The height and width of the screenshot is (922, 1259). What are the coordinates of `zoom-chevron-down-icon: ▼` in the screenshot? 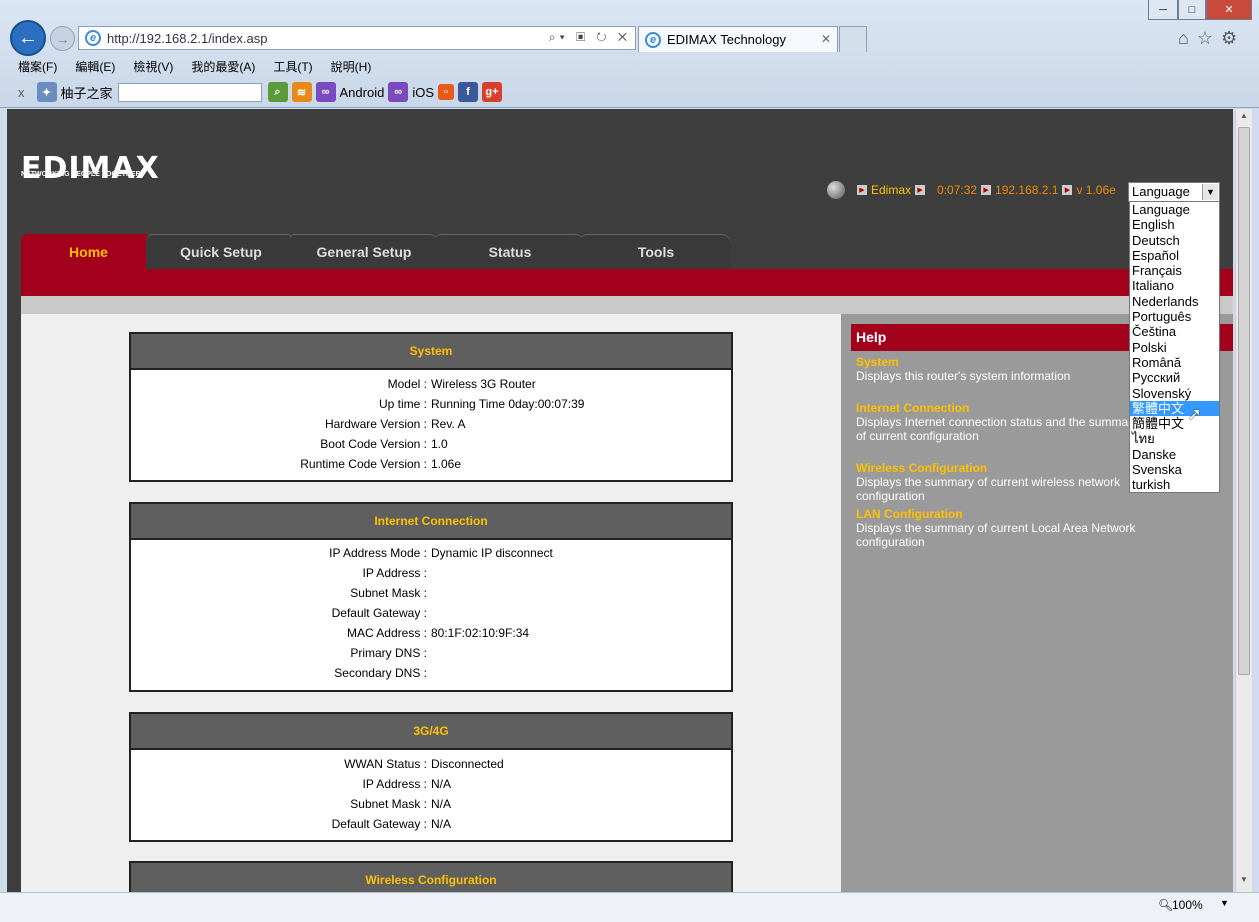 It's located at (1224, 903).